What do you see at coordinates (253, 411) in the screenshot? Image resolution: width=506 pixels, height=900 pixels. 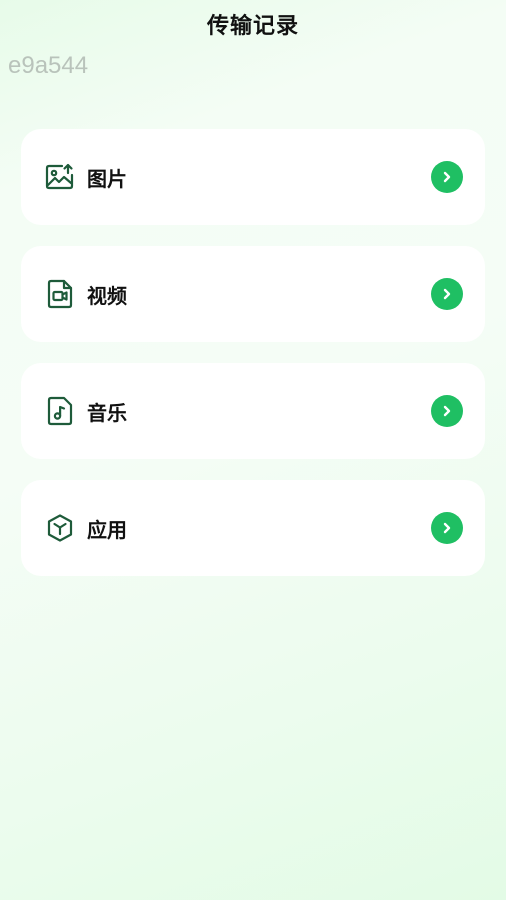 I see `list-item-music: 音乐` at bounding box center [253, 411].